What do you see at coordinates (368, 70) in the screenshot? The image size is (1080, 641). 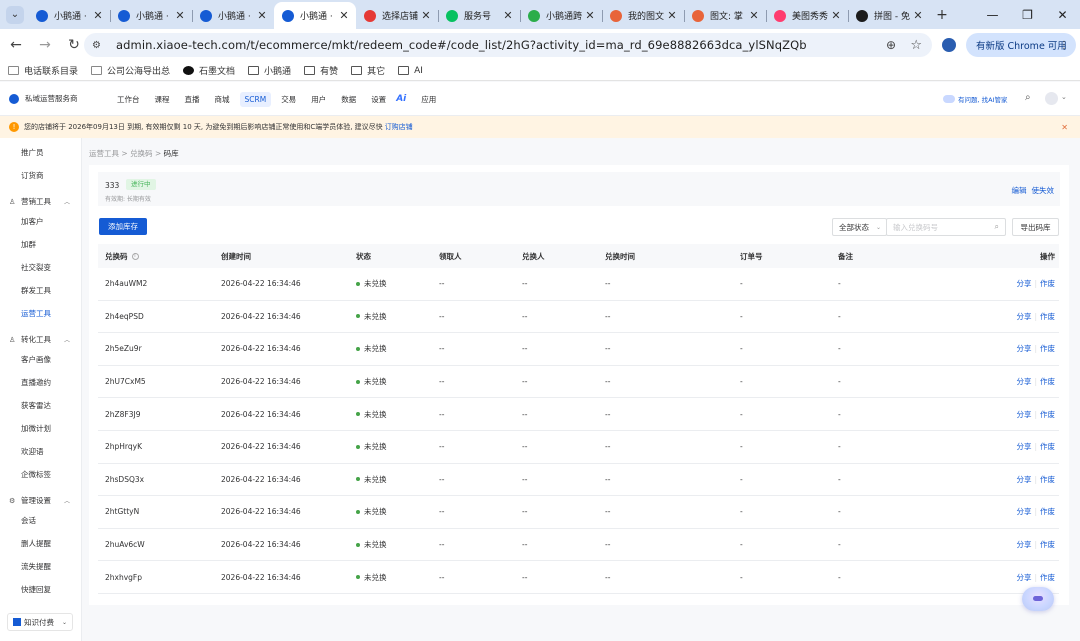 I see `bookmark-item: 其它` at bounding box center [368, 70].